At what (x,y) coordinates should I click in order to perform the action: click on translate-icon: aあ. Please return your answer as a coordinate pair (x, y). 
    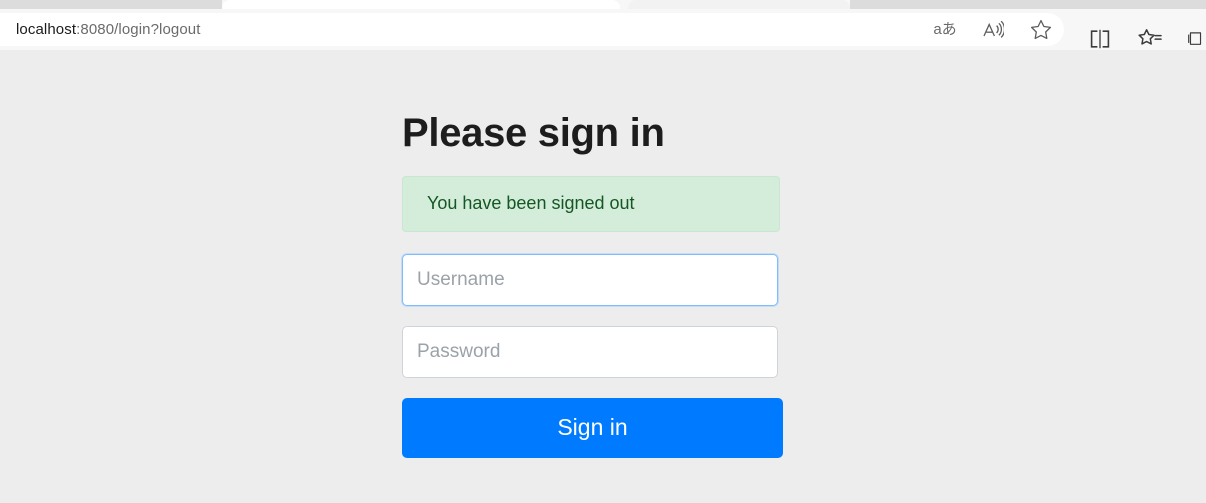
    Looking at the image, I should click on (945, 30).